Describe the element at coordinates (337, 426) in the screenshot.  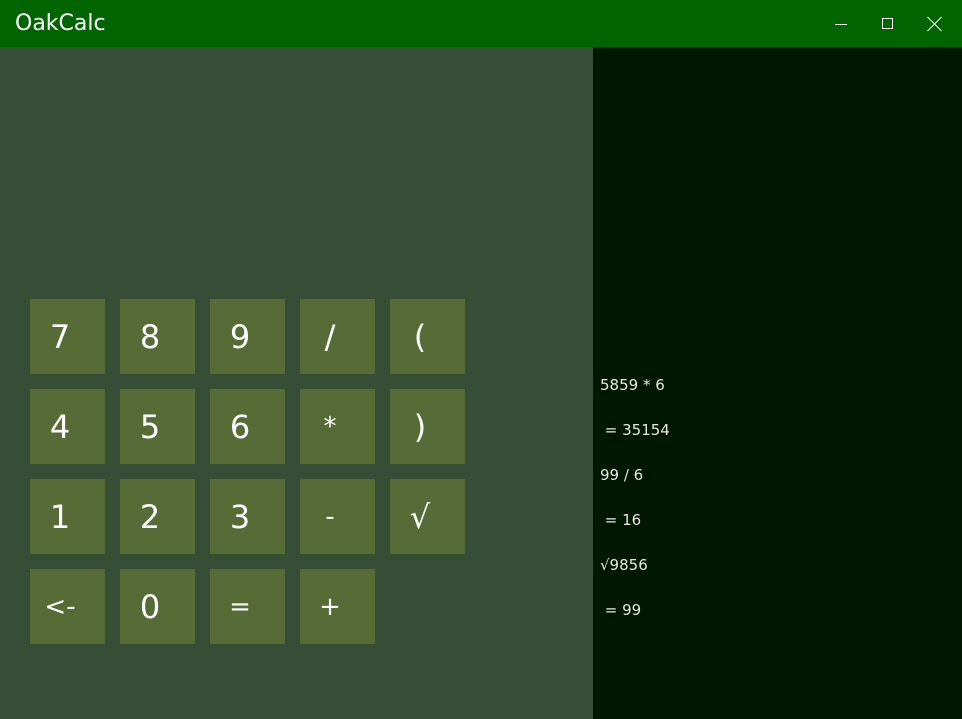
I see `key-multiply: *` at that location.